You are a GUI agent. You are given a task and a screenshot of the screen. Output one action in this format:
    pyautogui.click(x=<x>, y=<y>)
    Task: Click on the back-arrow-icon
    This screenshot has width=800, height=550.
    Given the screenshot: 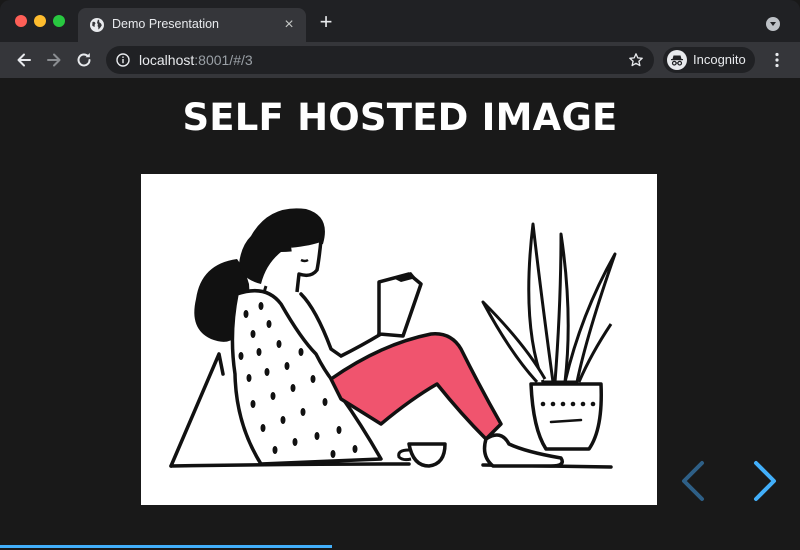 What is the action you would take?
    pyautogui.click(x=24, y=60)
    